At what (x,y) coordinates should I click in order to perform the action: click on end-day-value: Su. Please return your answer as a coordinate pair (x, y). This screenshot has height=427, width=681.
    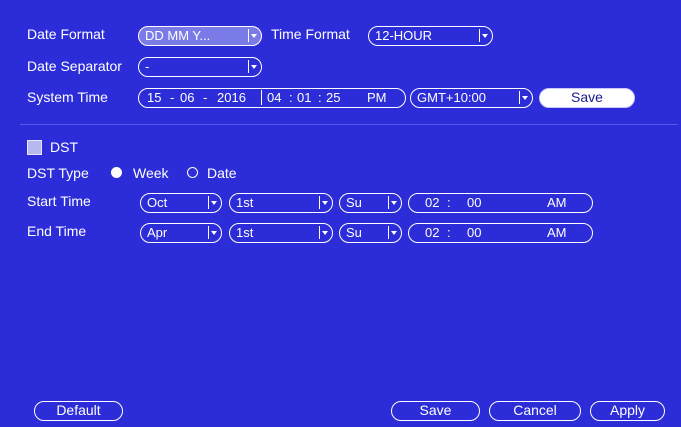
    Looking at the image, I should click on (354, 232).